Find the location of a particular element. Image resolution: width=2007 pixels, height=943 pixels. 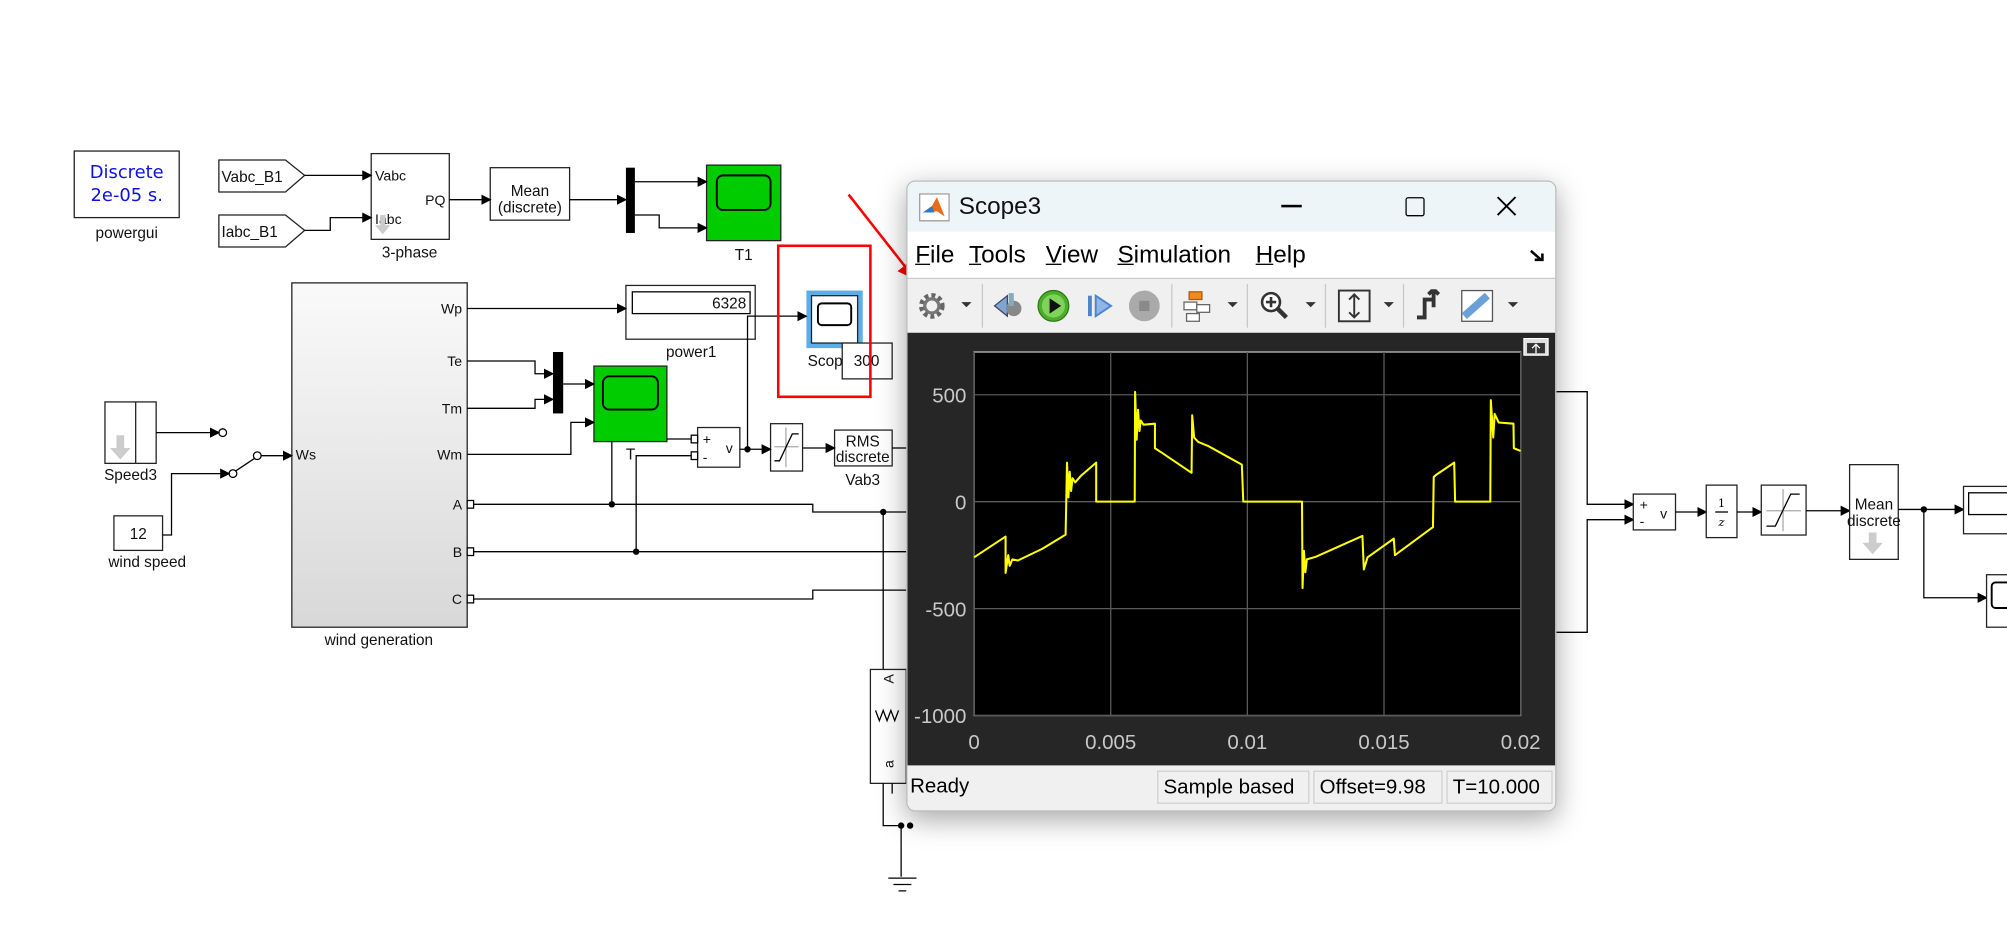

powergui-mode: Discrete is located at coordinates (127, 172).